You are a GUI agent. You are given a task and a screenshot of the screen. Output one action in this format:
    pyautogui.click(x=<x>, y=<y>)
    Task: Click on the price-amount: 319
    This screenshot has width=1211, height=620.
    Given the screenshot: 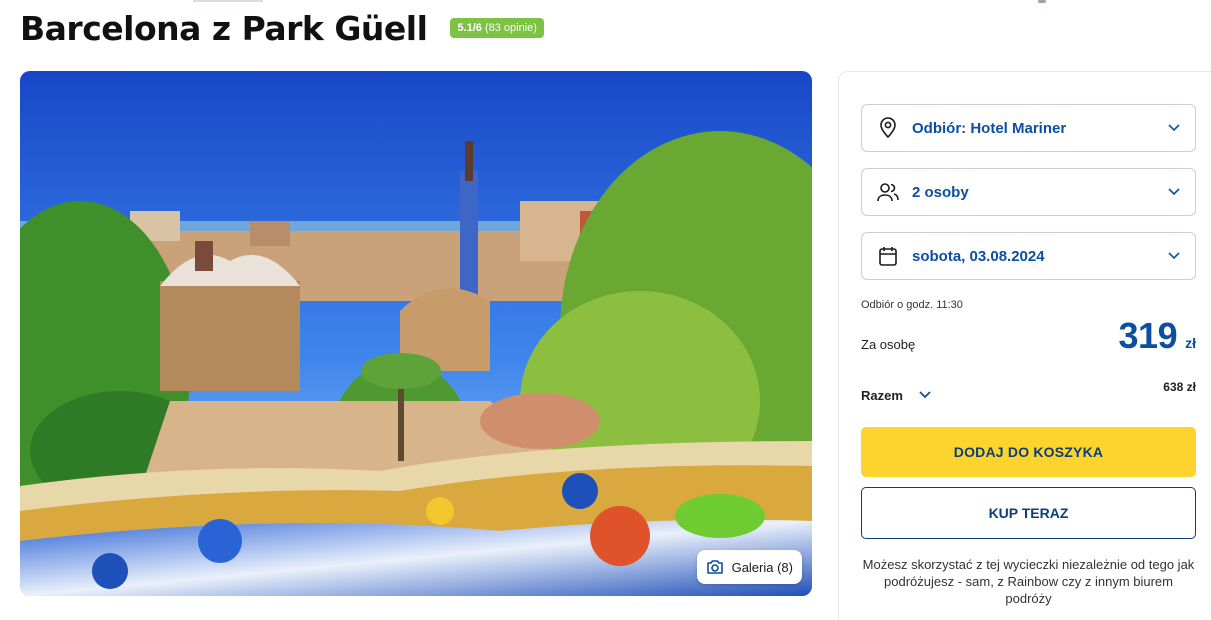 What is the action you would take?
    pyautogui.click(x=1148, y=335)
    